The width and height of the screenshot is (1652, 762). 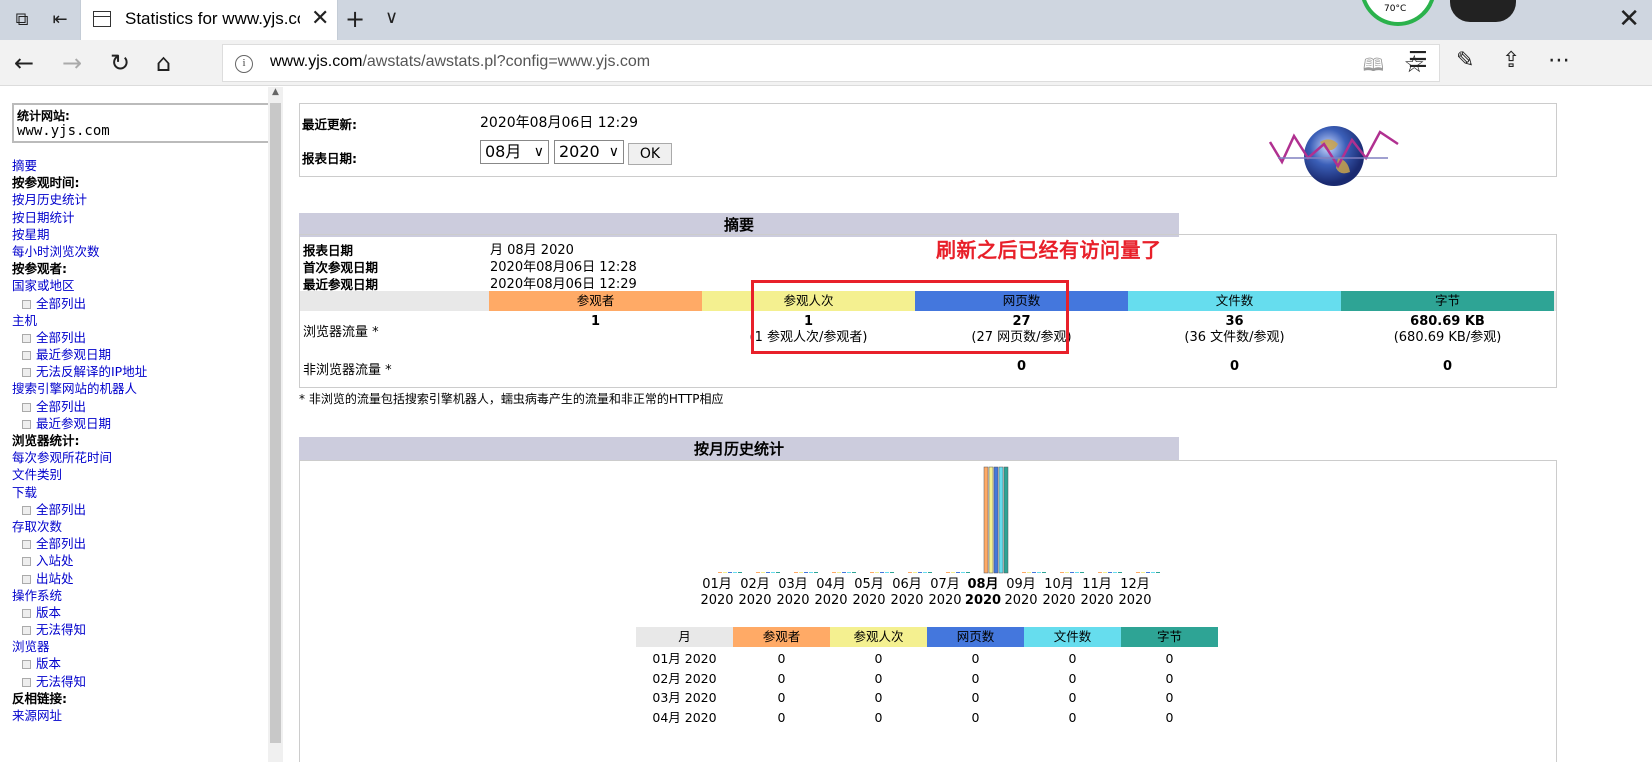 I want to click on scroll-thumb, so click(x=275, y=423).